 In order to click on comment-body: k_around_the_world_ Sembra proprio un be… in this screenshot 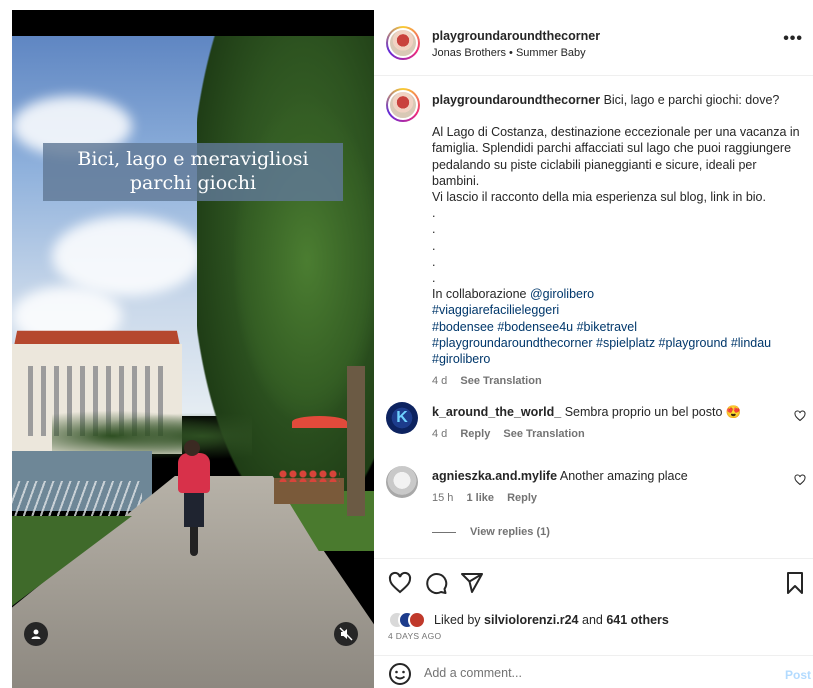, I will do `click(607, 423)`.